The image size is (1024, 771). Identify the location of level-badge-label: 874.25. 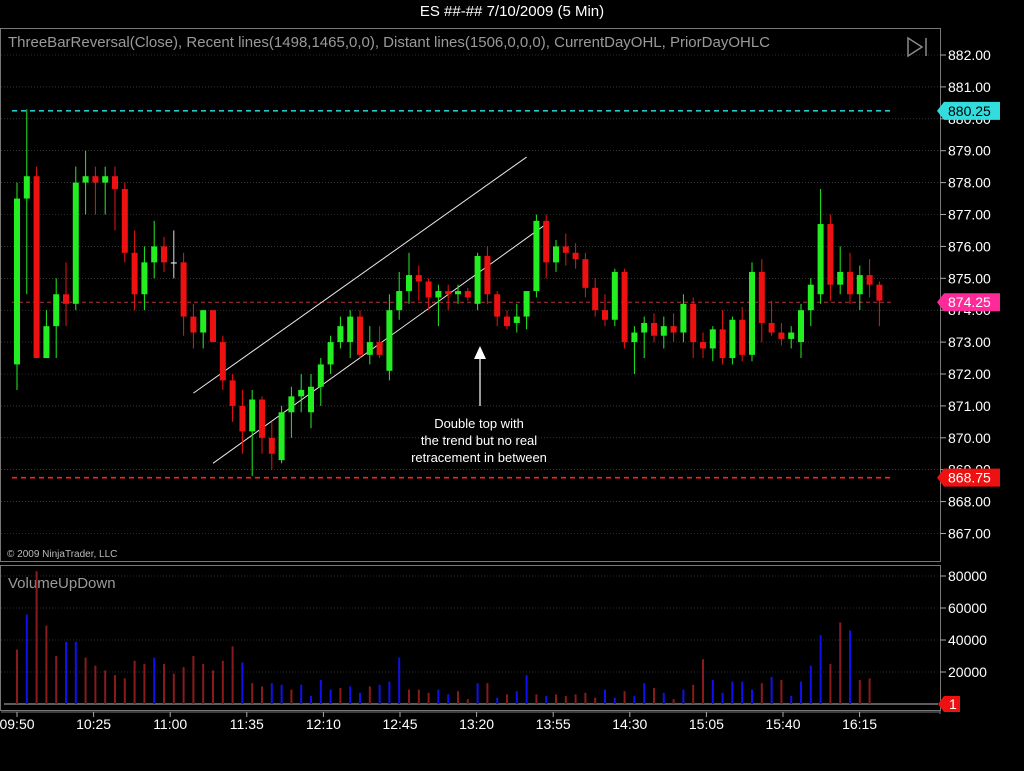
(969, 302).